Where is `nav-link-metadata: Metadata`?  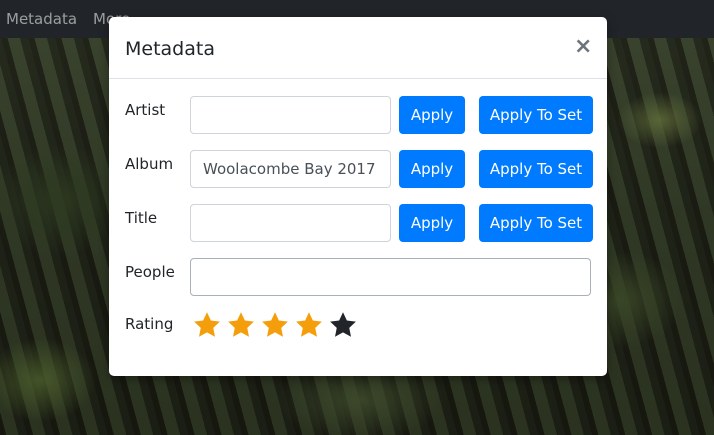
nav-link-metadata: Metadata is located at coordinates (41, 19).